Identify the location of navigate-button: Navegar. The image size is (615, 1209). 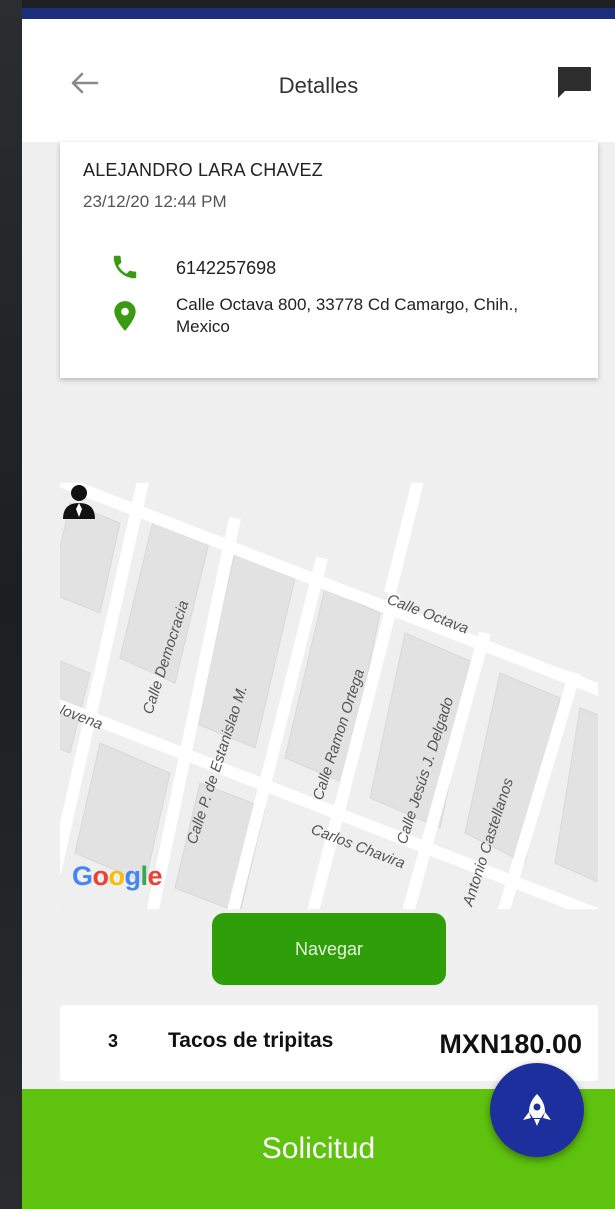
(329, 949).